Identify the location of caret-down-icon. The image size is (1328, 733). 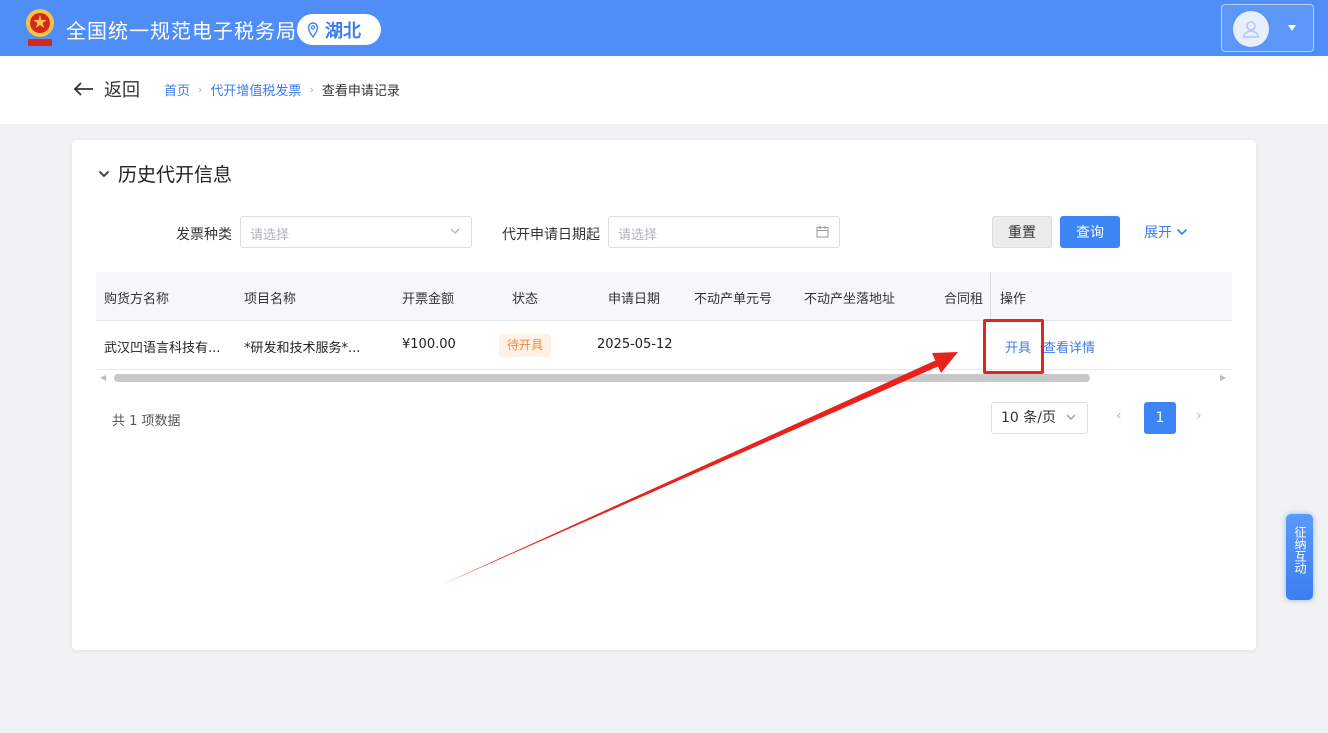
(1292, 28).